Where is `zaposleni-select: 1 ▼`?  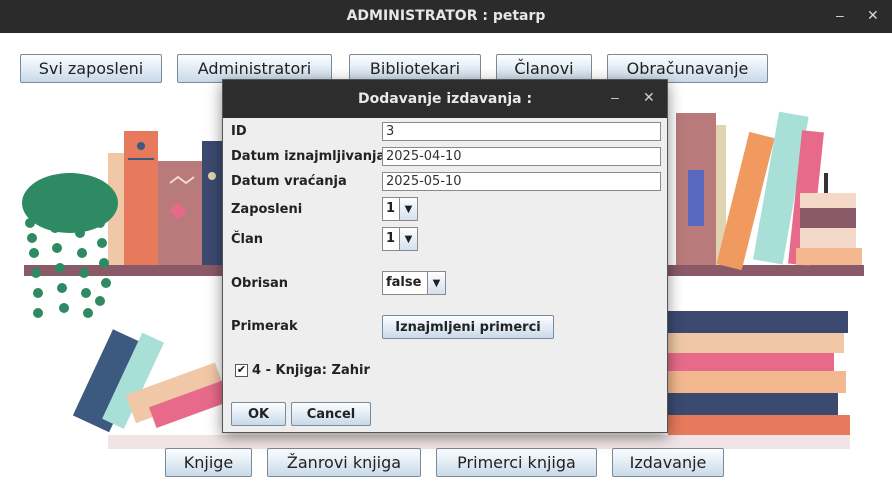 zaposleni-select: 1 ▼ is located at coordinates (400, 209).